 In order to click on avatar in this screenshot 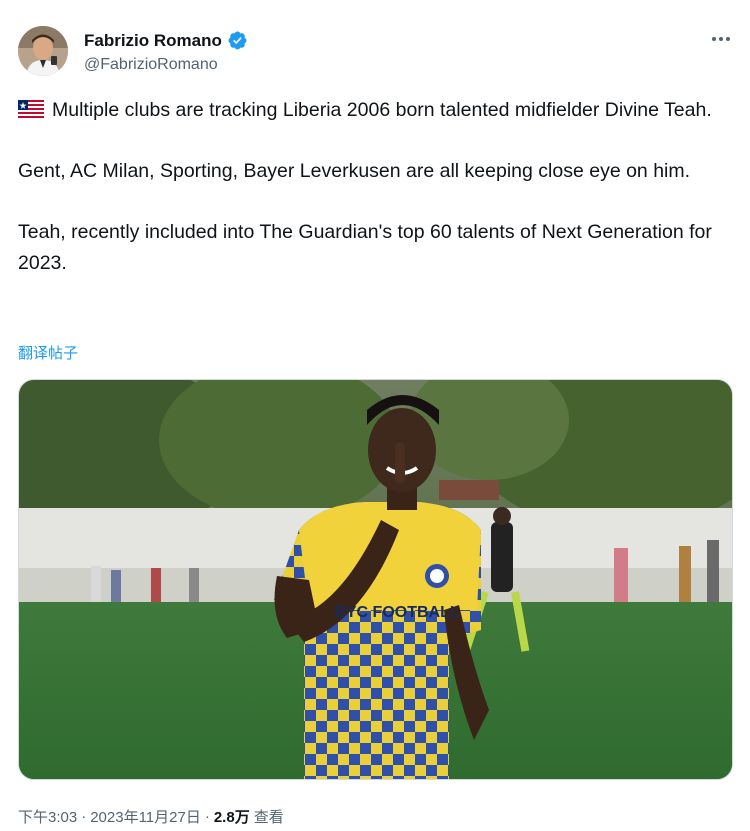, I will do `click(43, 51)`.